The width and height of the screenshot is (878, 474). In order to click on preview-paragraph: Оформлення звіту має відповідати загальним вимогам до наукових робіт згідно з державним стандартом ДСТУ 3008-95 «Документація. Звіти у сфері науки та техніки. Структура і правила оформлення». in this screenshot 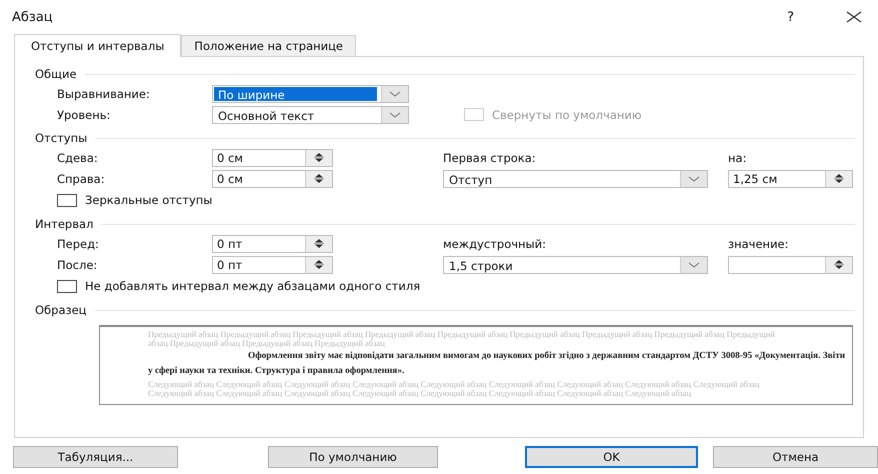, I will do `click(497, 364)`.